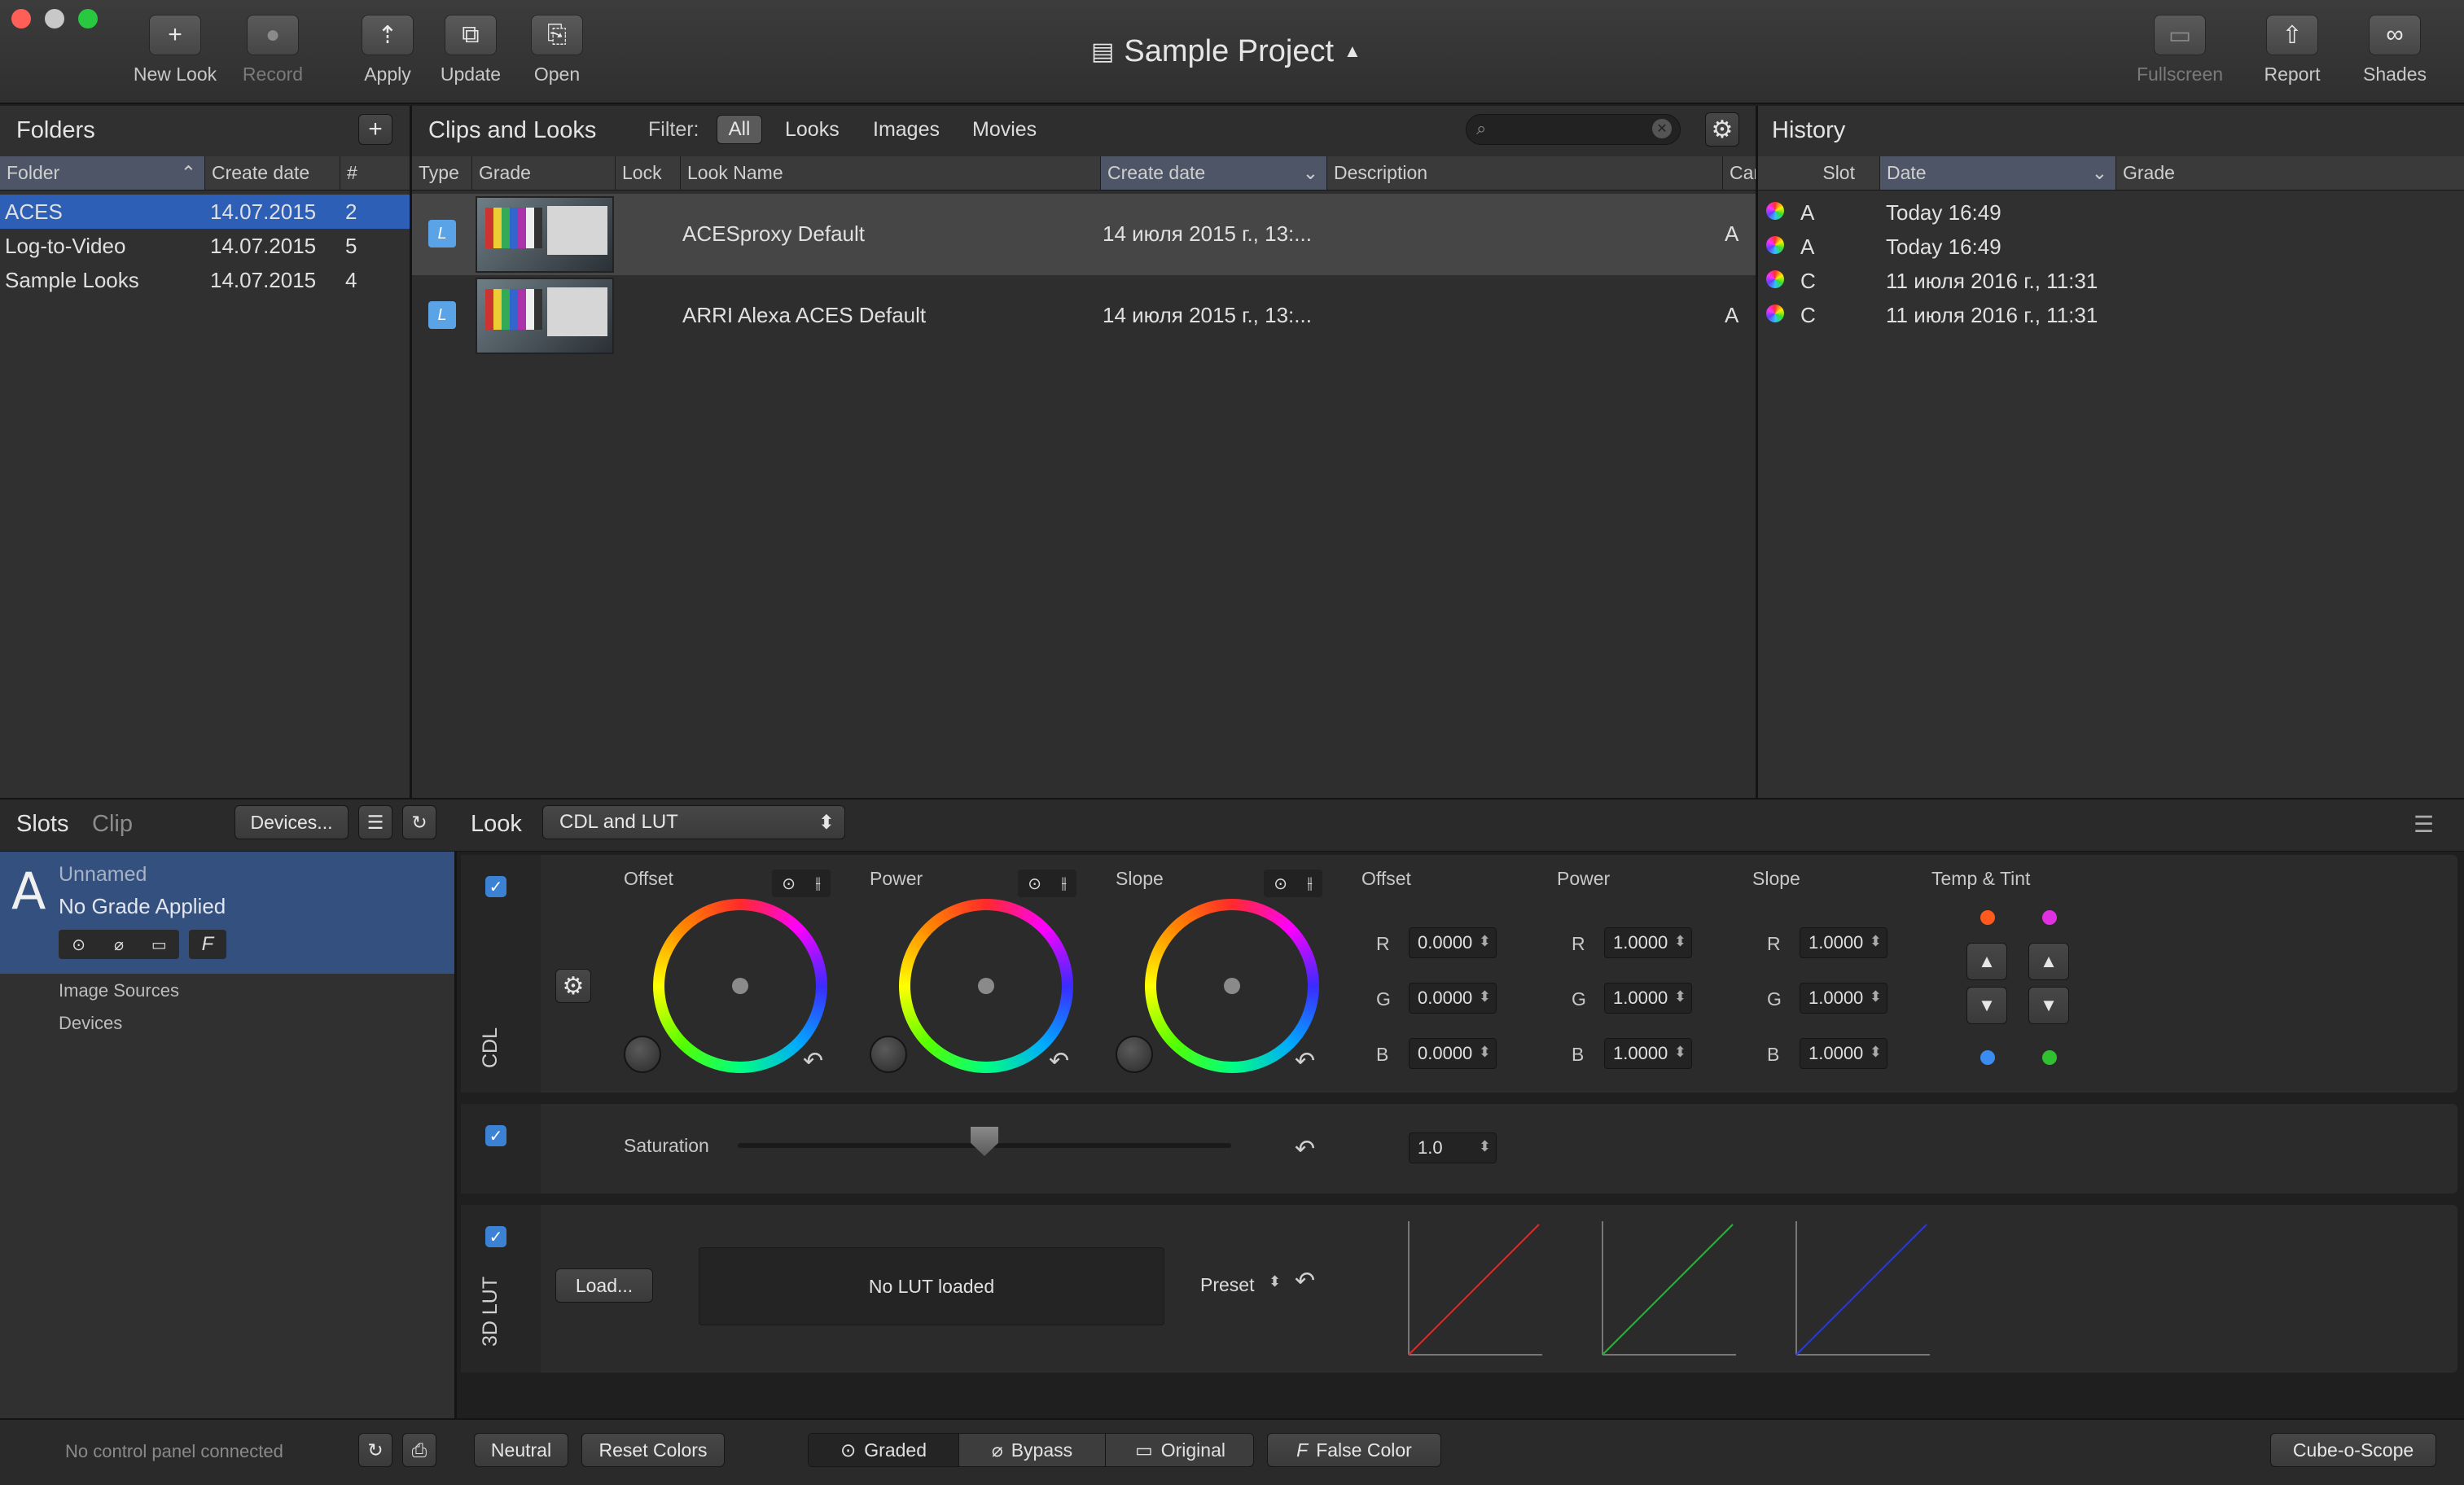 This screenshot has height=1485, width=2464. What do you see at coordinates (1059, 1061) in the screenshot?
I see `power-reset-icon: ↶` at bounding box center [1059, 1061].